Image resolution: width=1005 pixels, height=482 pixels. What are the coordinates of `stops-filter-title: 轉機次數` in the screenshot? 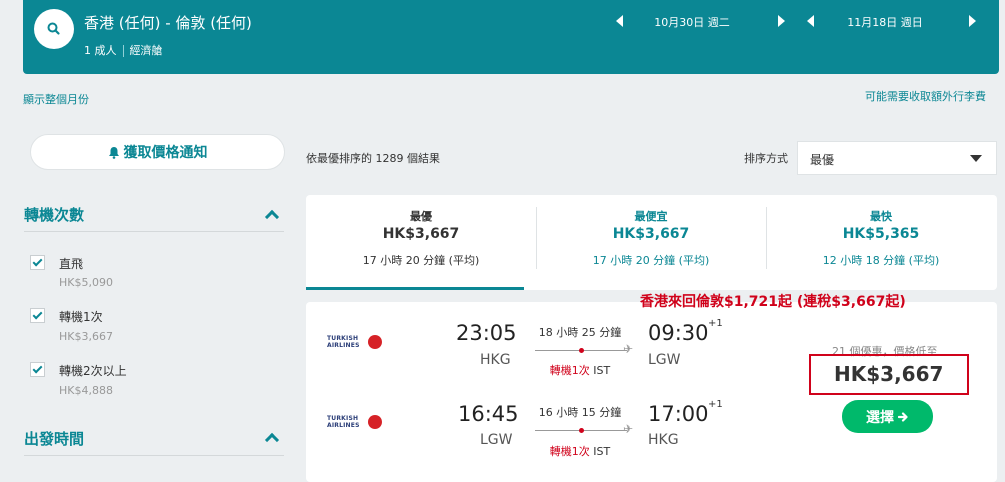 It's located at (54, 214).